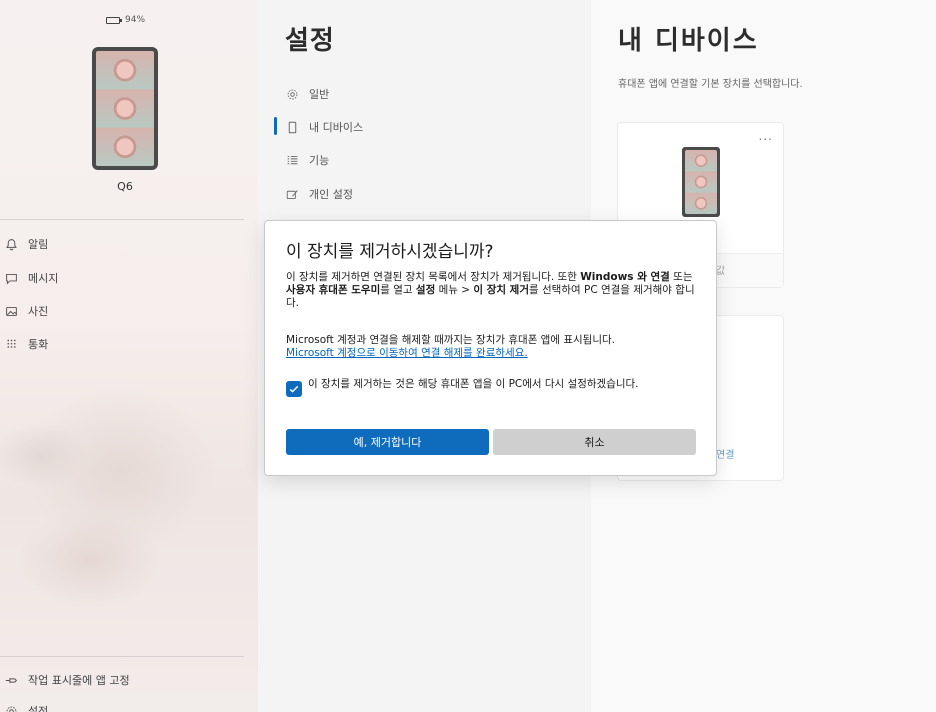  Describe the element at coordinates (398, 290) in the screenshot. I see `text-run: 를 열고` at that location.